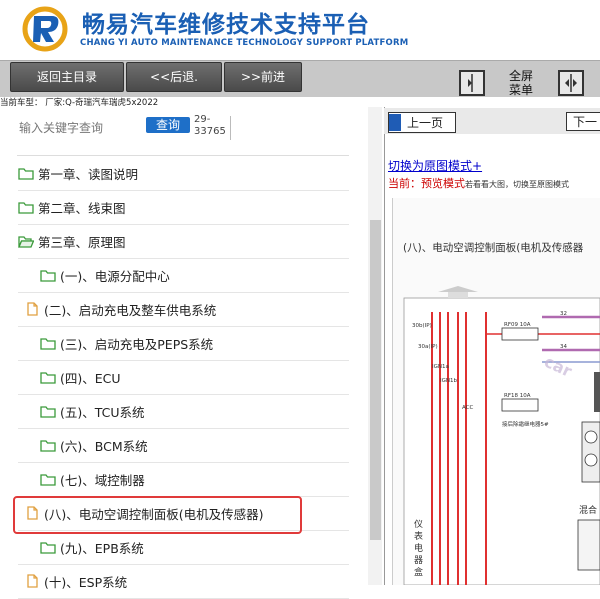  I want to click on back-button: <<后退., so click(174, 77).